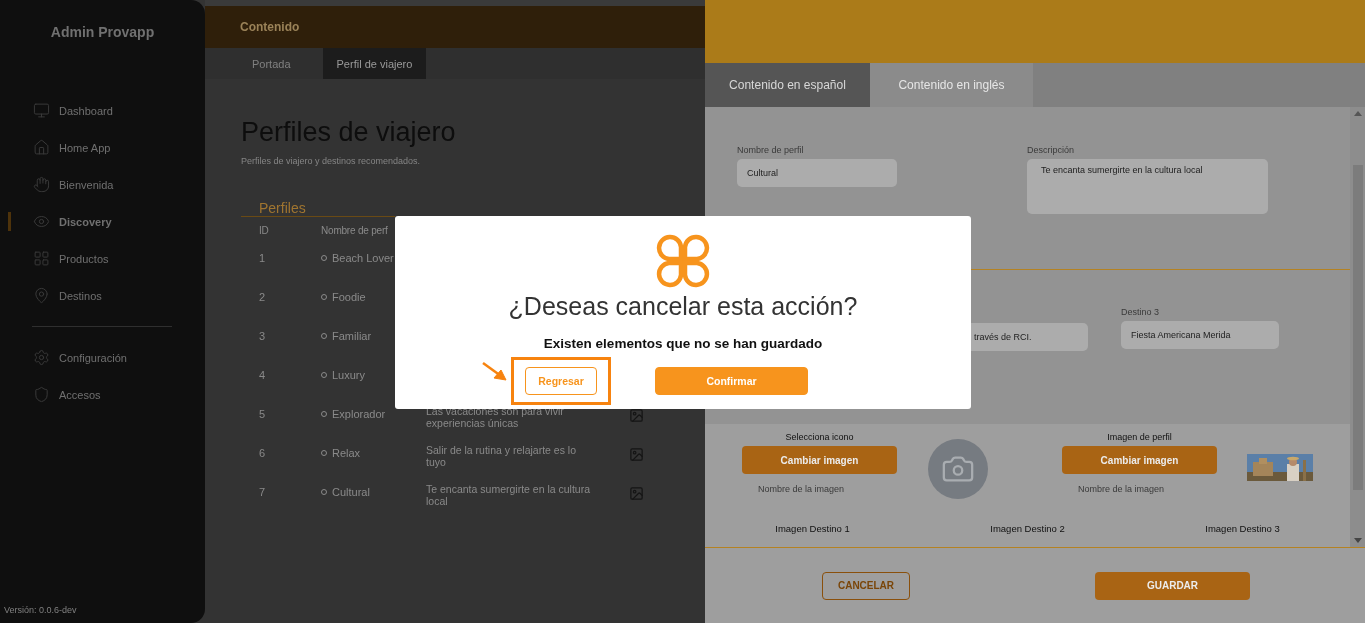 The height and width of the screenshot is (623, 1365). Describe the element at coordinates (817, 173) in the screenshot. I see `input-field: Cultural` at that location.